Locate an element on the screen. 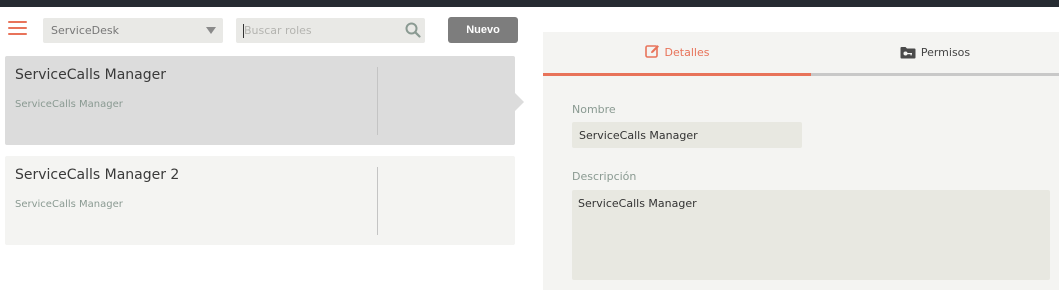 The width and height of the screenshot is (1059, 290). detail-tabs: Detalles Permisos is located at coordinates (801, 54).